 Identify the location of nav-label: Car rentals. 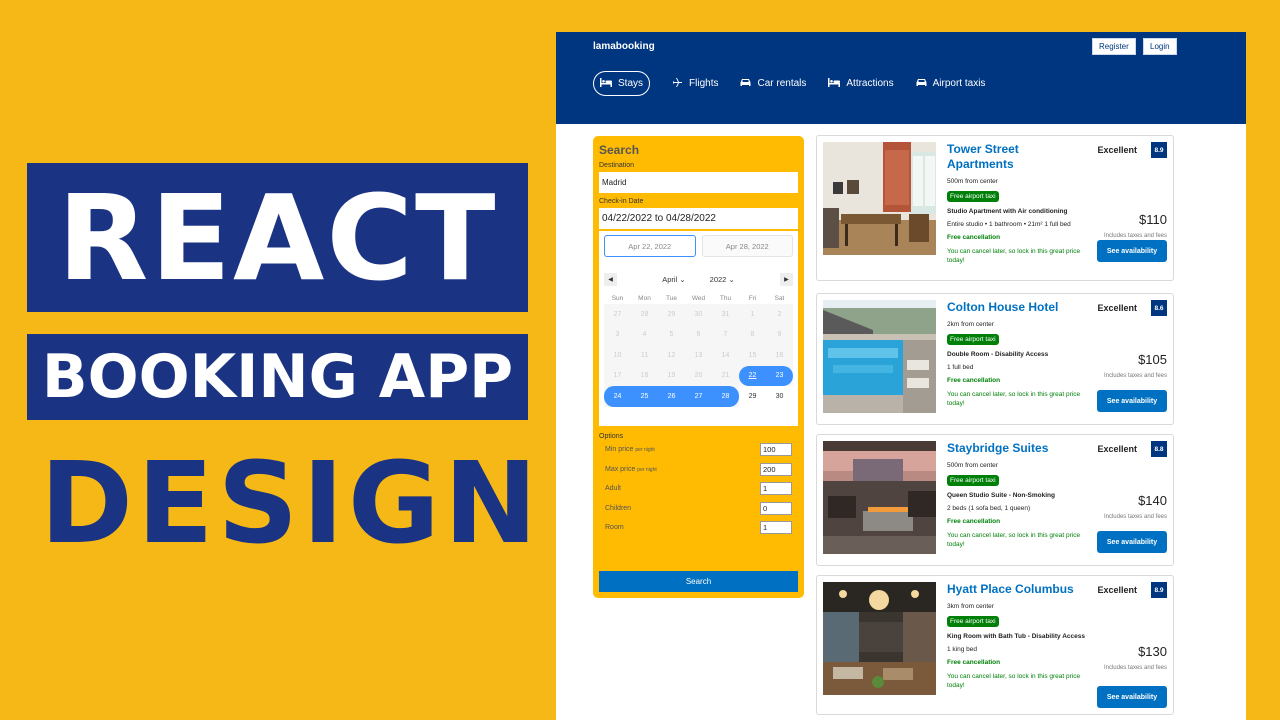
(782, 83).